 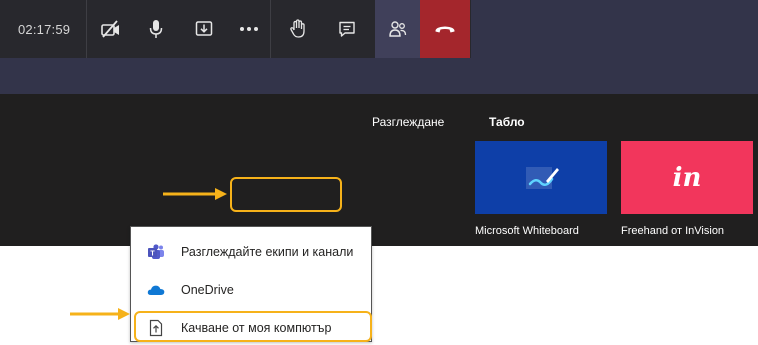 I want to click on camera-off-button, so click(x=111, y=29).